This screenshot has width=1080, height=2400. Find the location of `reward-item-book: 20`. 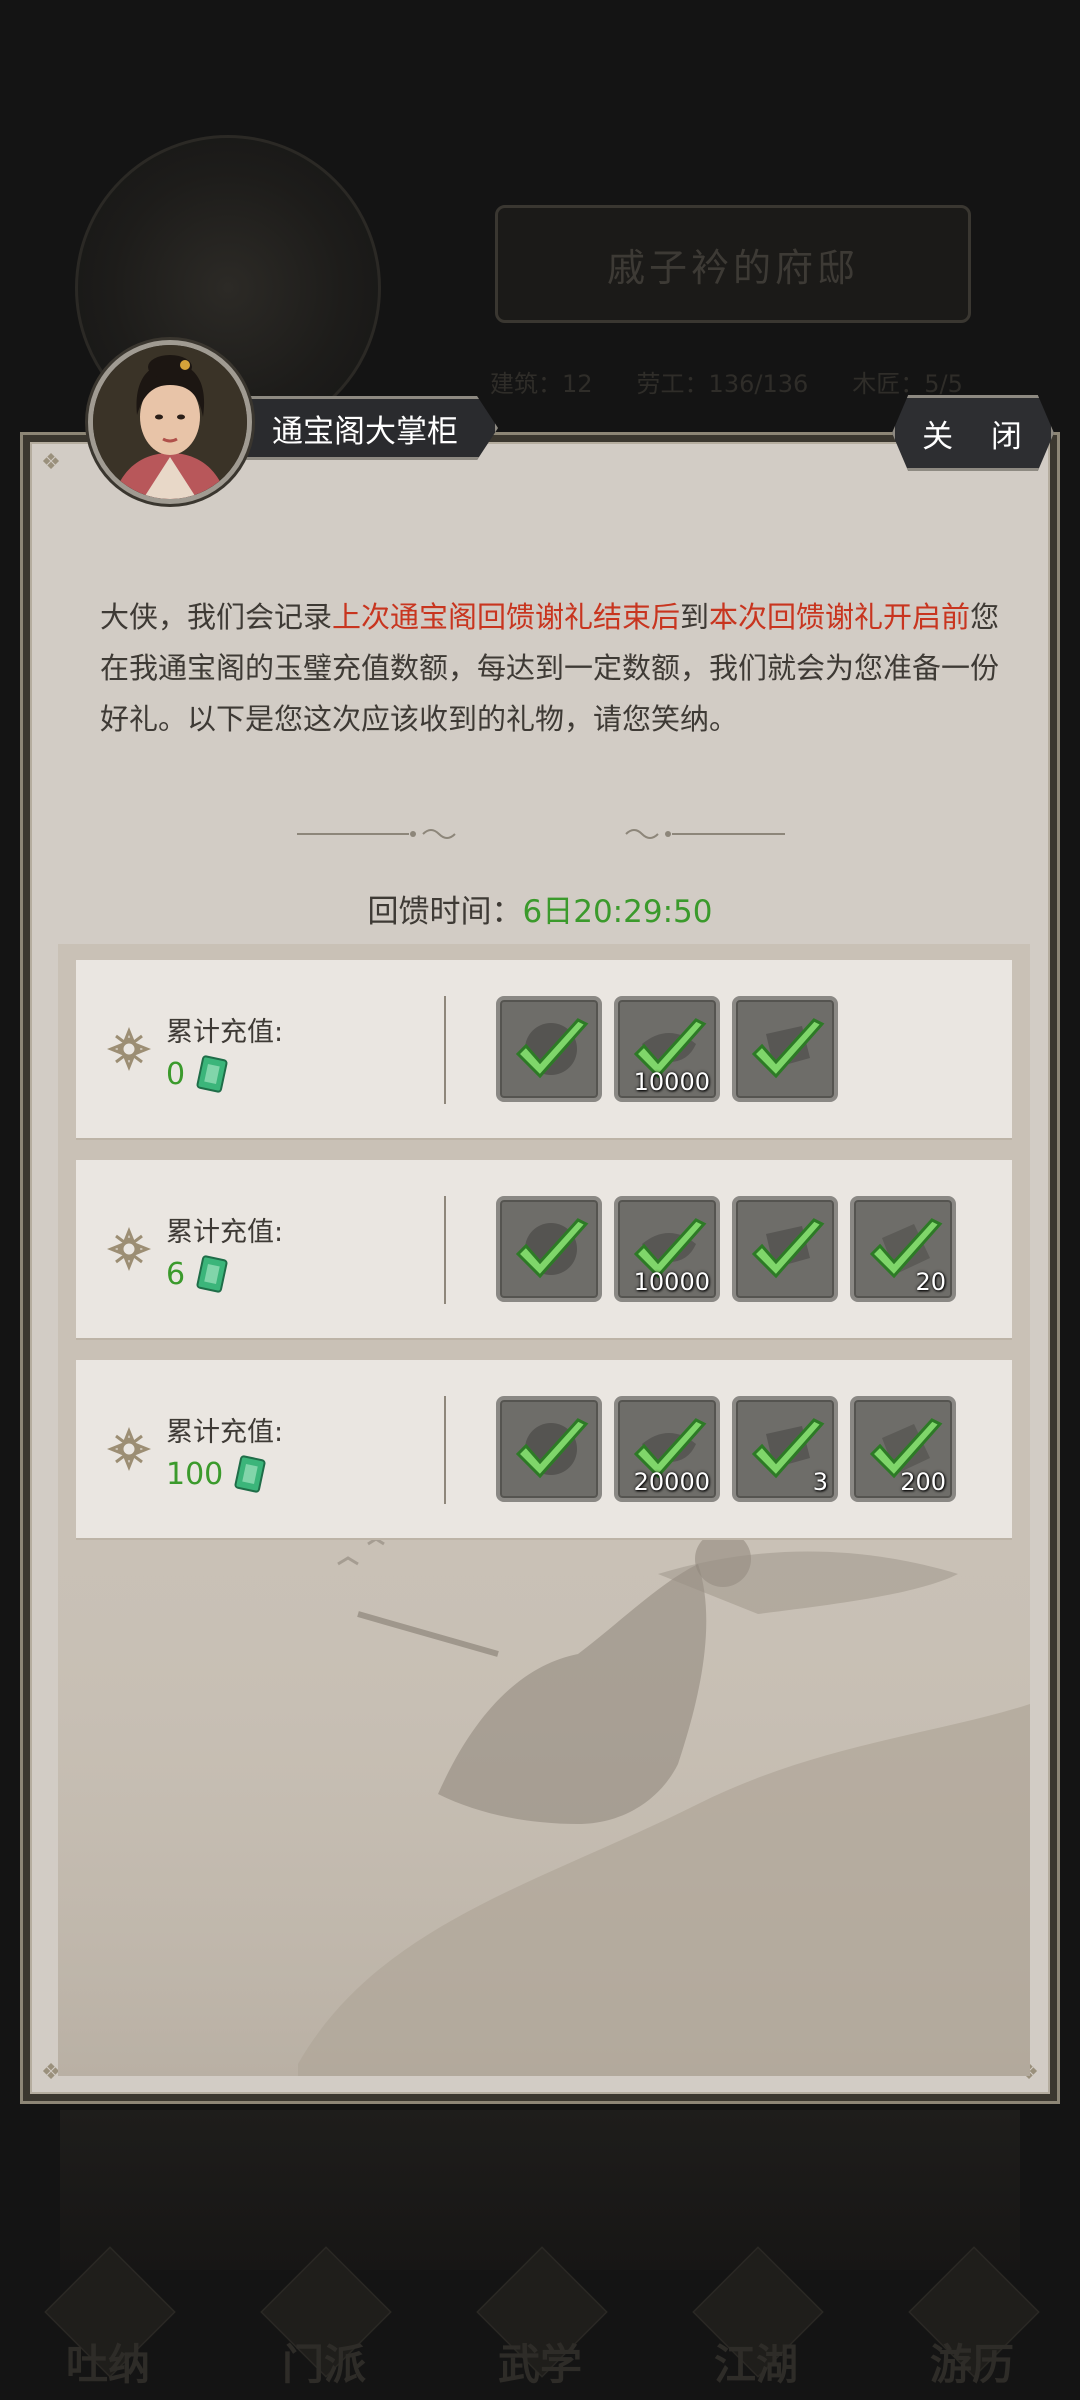

reward-item-book: 20 is located at coordinates (903, 1249).